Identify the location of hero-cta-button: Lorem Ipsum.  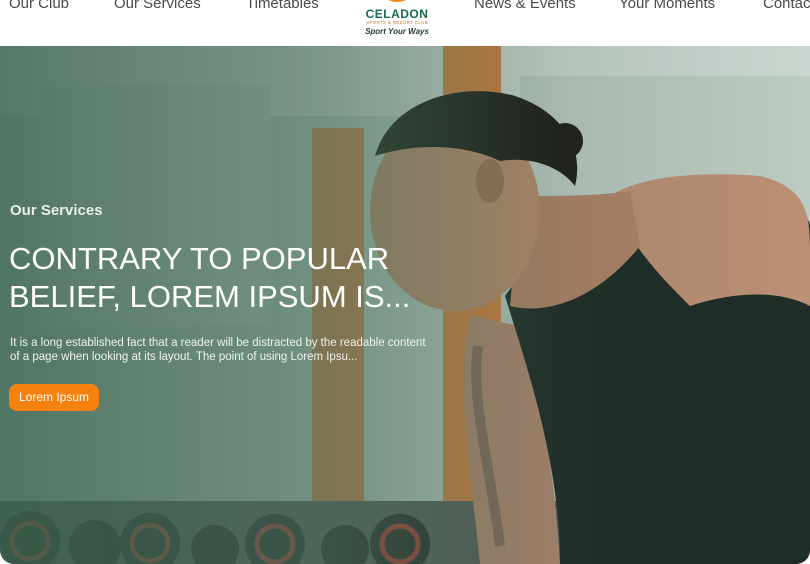
(54, 397).